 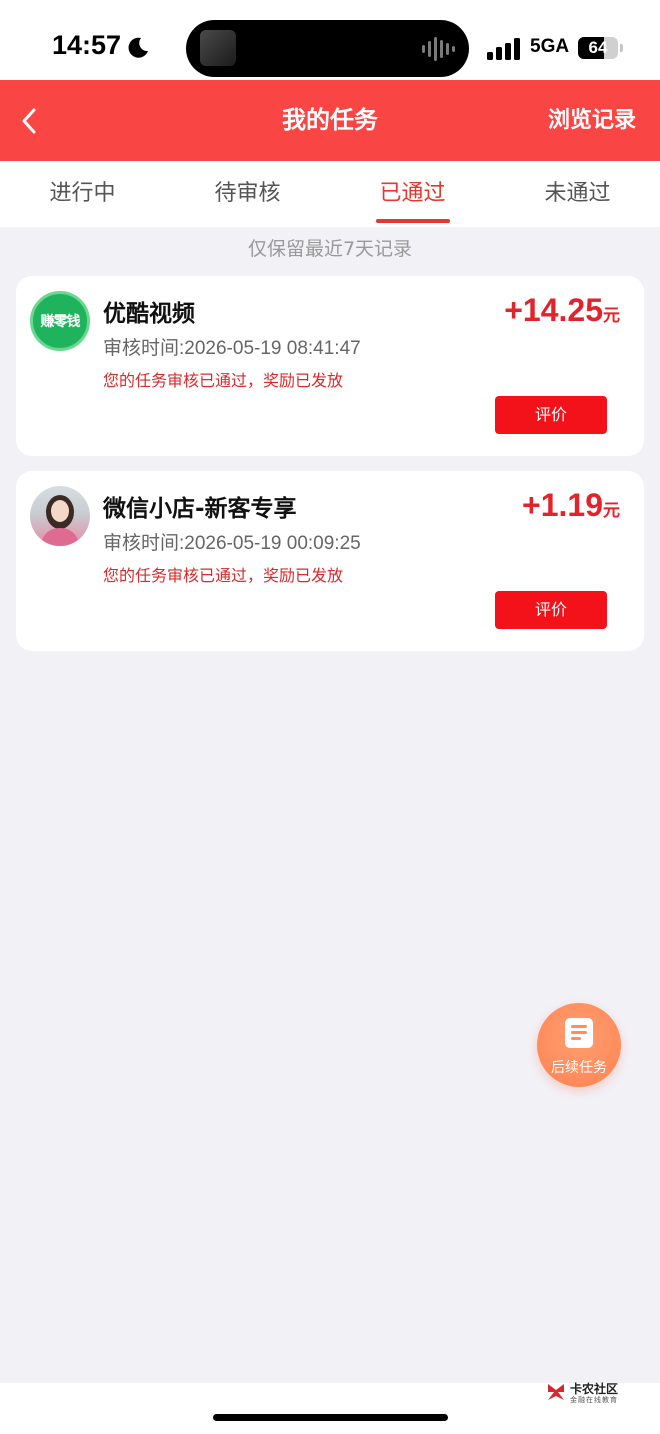 What do you see at coordinates (149, 314) in the screenshot?
I see `task-title: 优酷视频` at bounding box center [149, 314].